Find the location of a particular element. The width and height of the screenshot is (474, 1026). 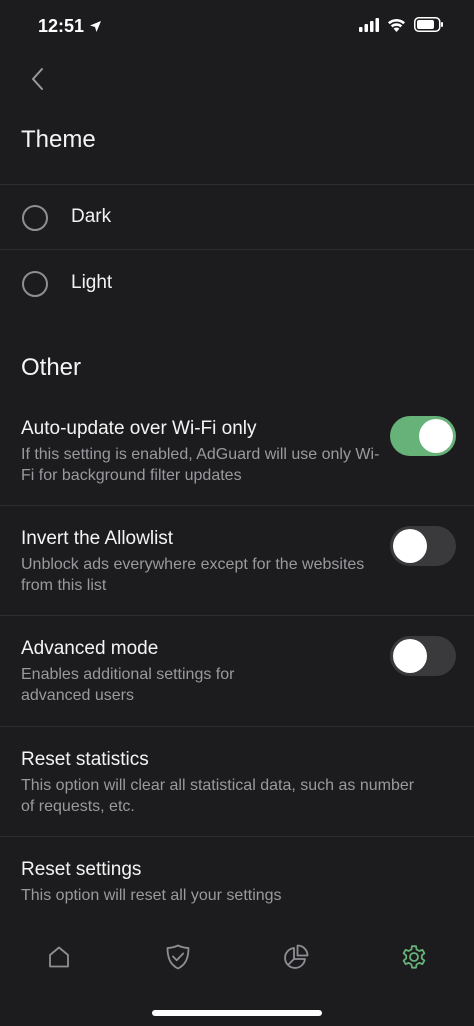

theme-option-label: Light is located at coordinates (92, 282).